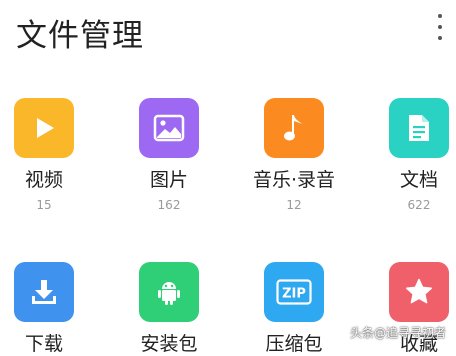 The height and width of the screenshot is (356, 456). Describe the element at coordinates (294, 180) in the screenshot. I see `category-label: 音乐·录音` at that location.